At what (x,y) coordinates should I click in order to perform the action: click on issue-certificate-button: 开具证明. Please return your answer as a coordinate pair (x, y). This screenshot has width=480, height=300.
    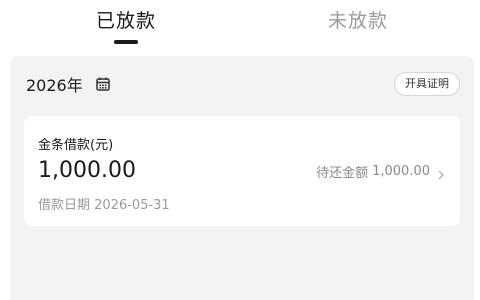
    Looking at the image, I should click on (427, 84).